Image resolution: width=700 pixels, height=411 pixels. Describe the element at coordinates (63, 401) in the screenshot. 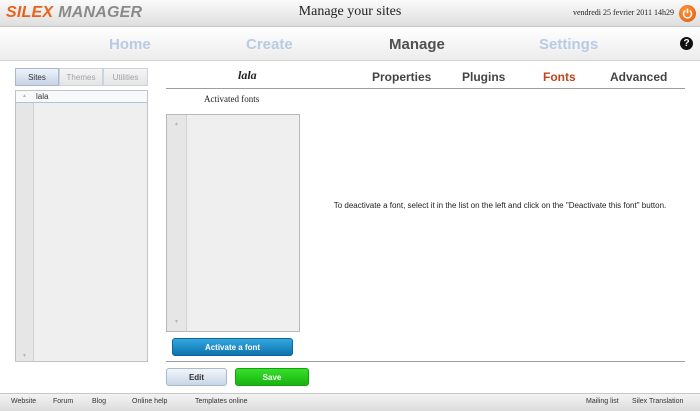

I see `footer-link-forum: Forum` at that location.